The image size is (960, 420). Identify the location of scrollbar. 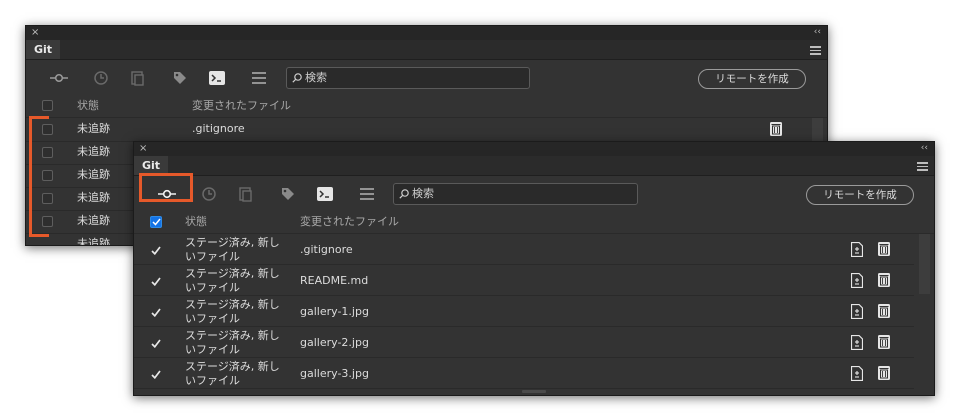
(924, 264).